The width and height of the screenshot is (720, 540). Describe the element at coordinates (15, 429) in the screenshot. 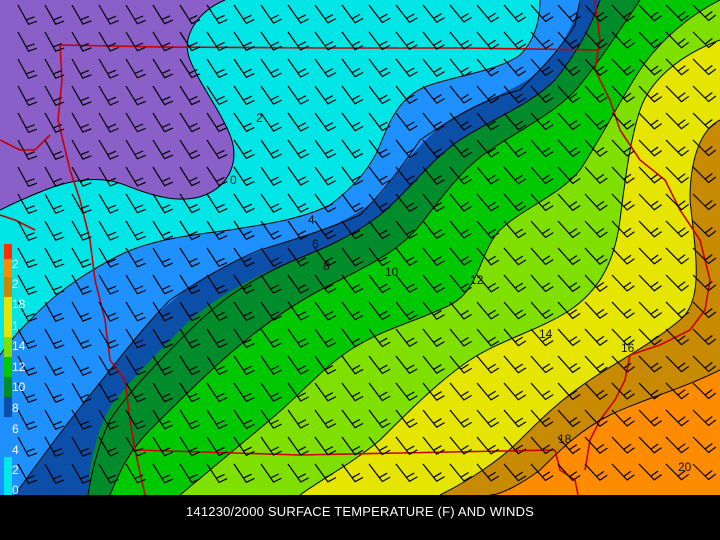

I see `legend-label-i: 6` at that location.